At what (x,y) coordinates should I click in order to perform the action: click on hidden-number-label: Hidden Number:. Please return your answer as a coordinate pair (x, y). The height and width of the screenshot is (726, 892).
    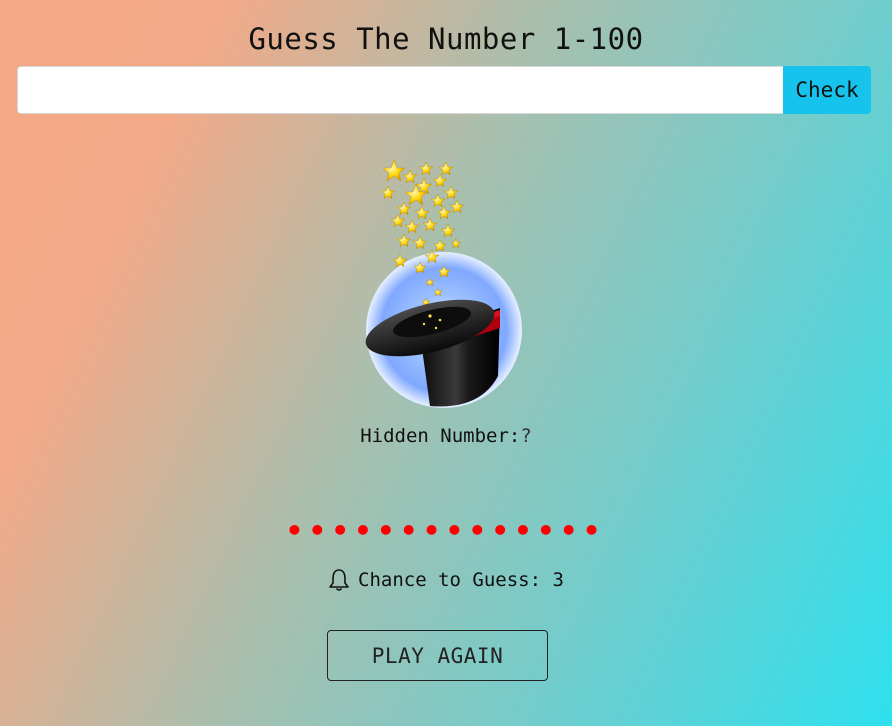
    Looking at the image, I should click on (440, 436).